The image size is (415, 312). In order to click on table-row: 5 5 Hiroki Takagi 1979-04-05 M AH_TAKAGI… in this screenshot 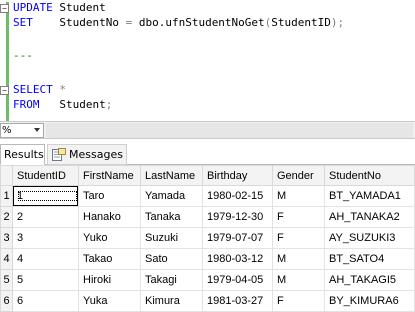, I will do `click(207, 280)`.